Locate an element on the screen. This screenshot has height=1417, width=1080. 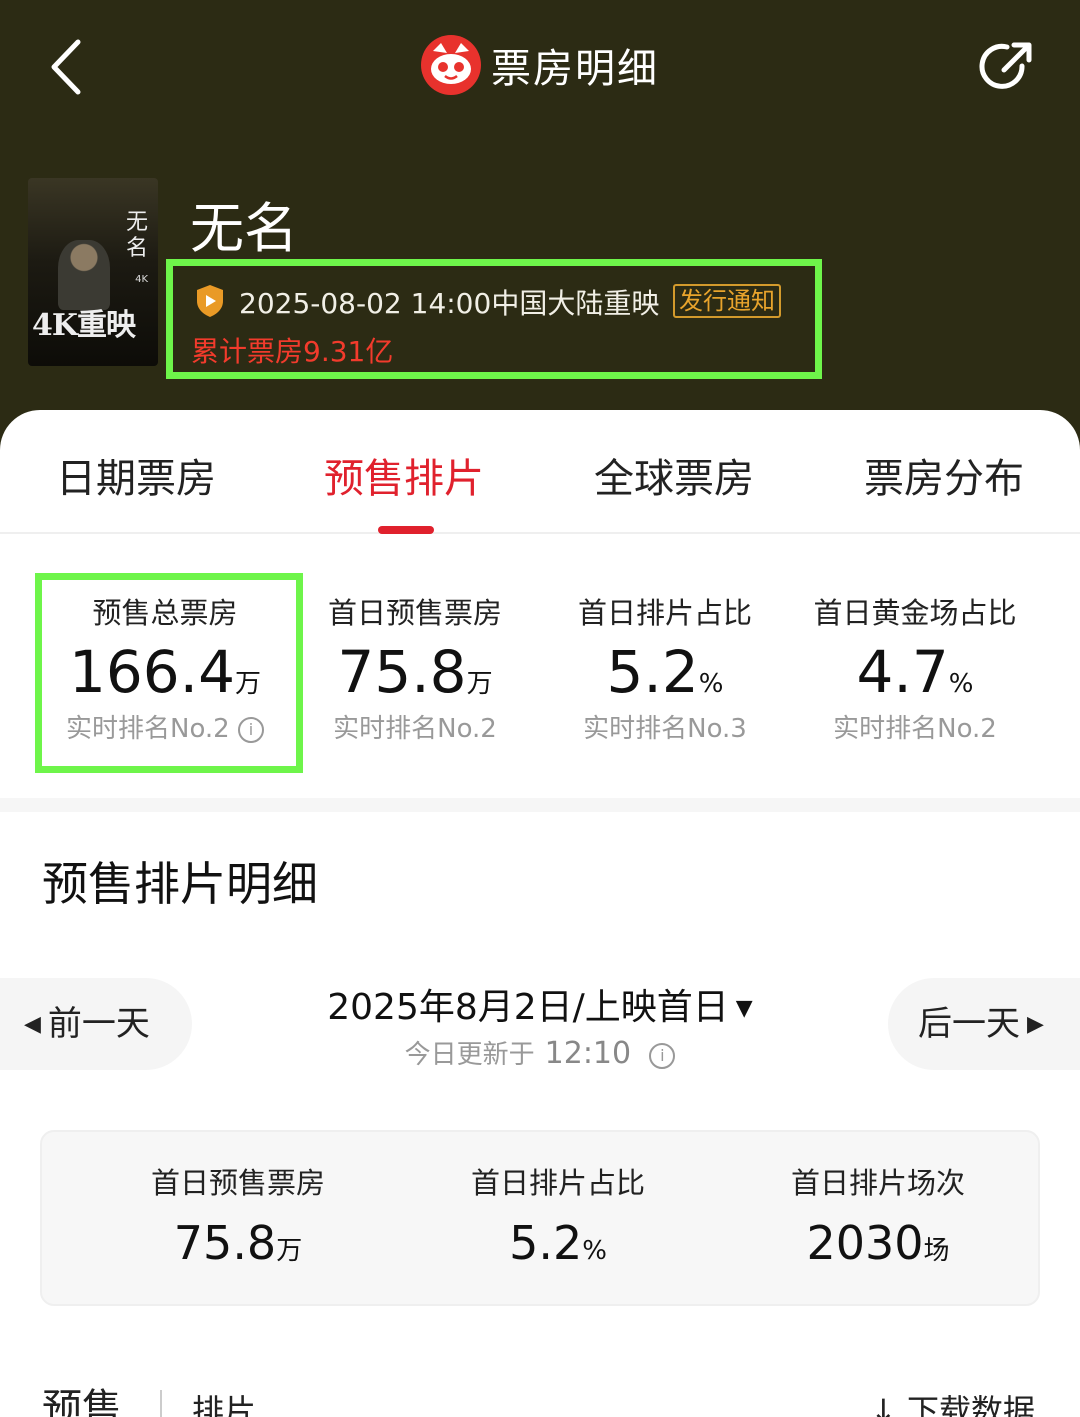
section-separator is located at coordinates (540, 805).